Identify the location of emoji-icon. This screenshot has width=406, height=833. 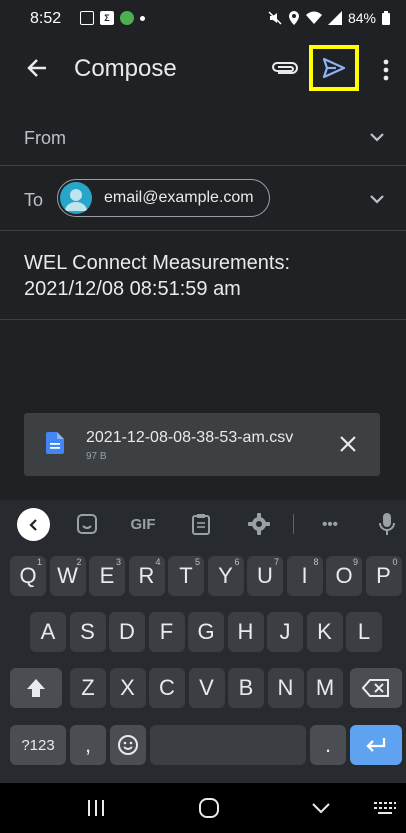
(128, 745).